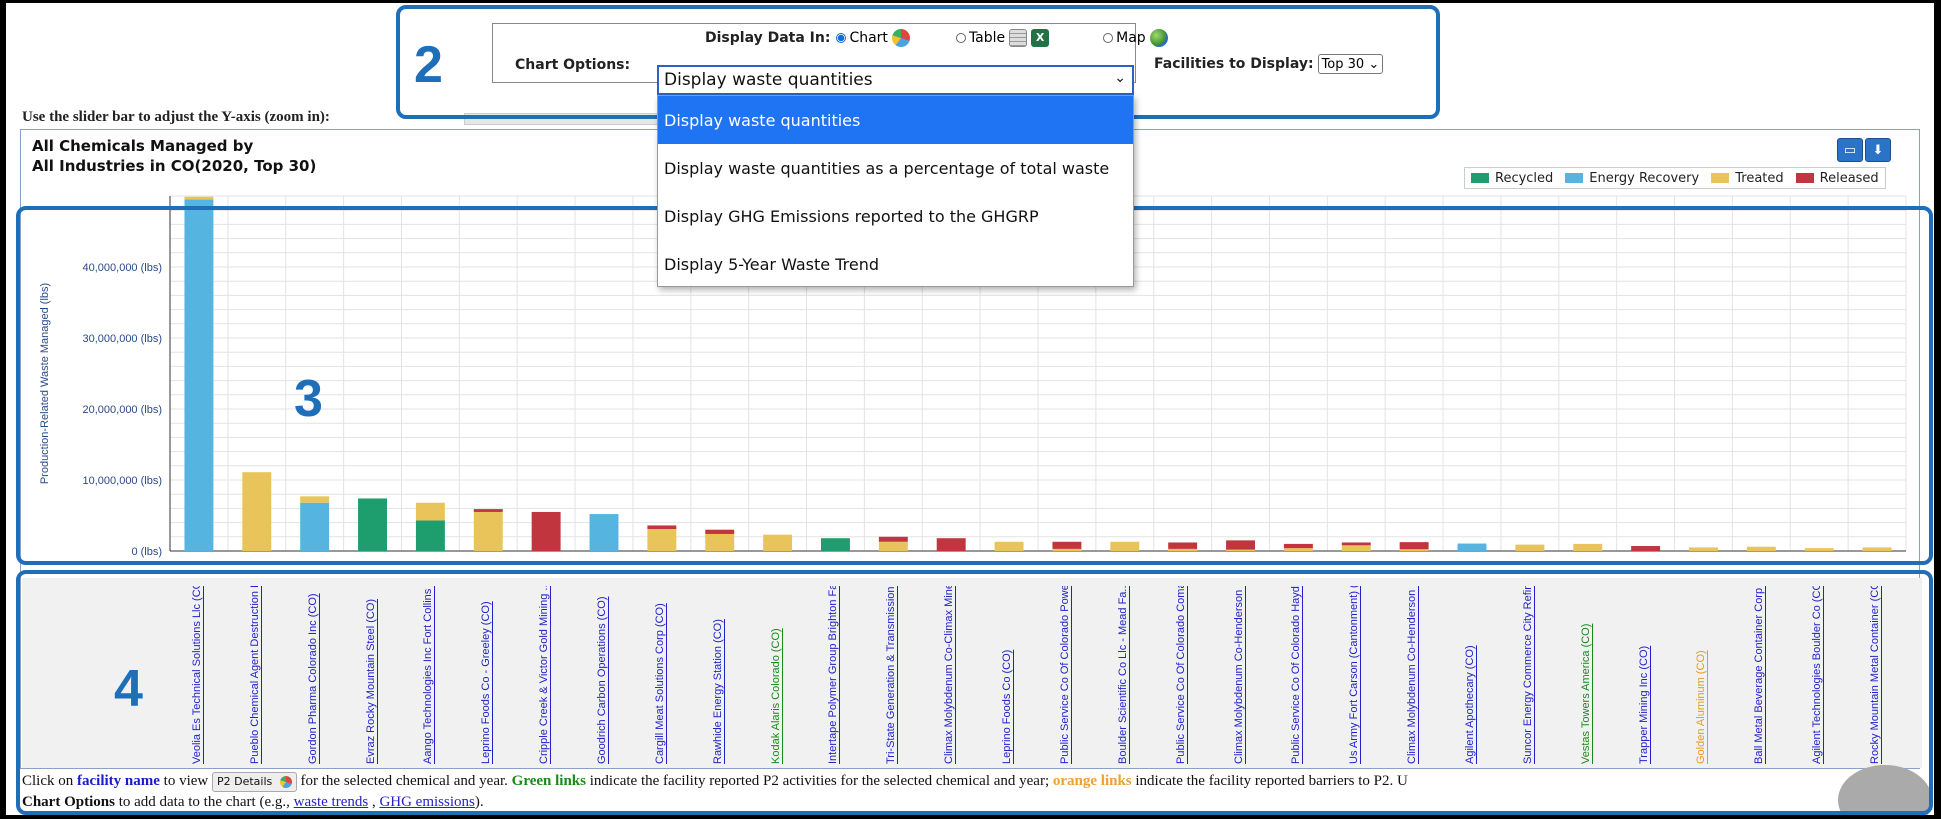 Image resolution: width=1941 pixels, height=819 pixels. Describe the element at coordinates (315, 675) in the screenshot. I see `facility-link: Gordon Pharma Colorado Inc (CO)` at that location.